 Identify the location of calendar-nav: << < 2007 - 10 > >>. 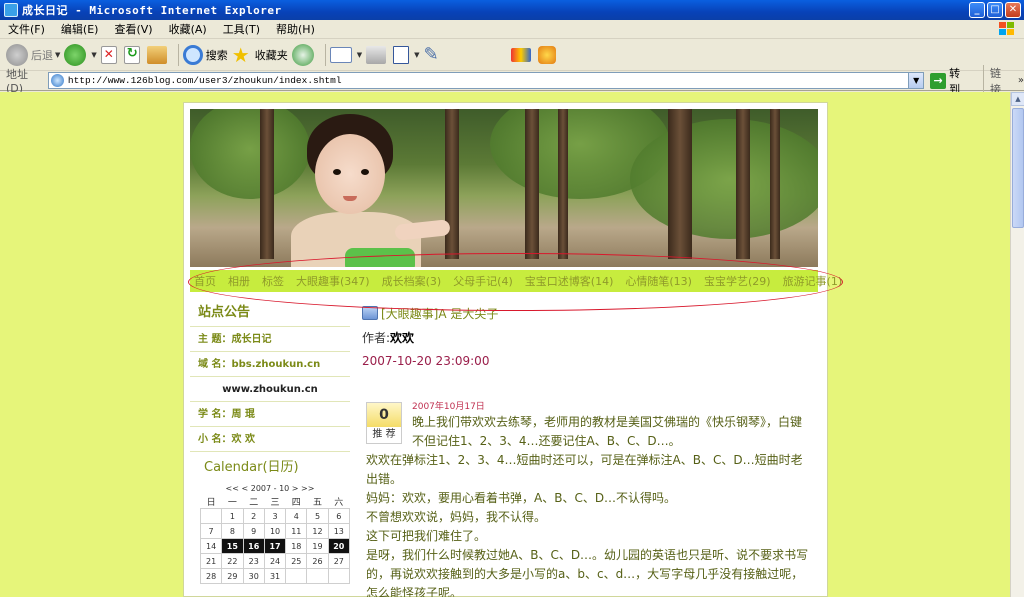
(270, 488).